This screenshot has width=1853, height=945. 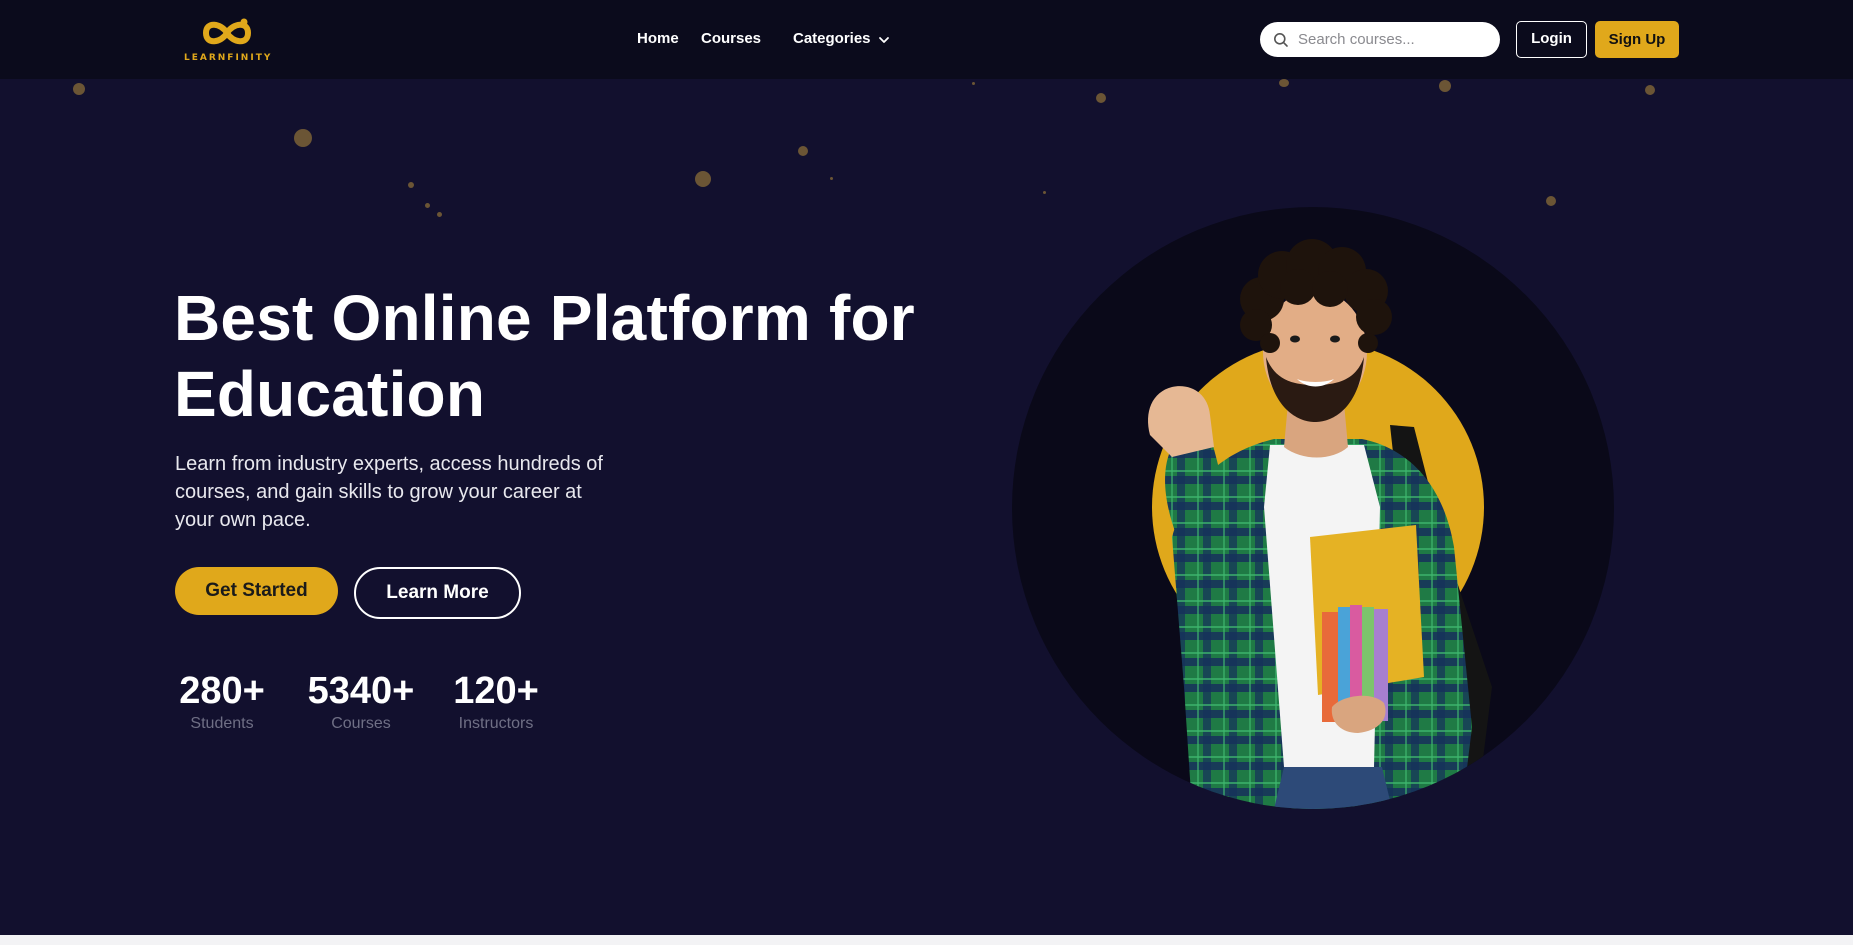 What do you see at coordinates (227, 31) in the screenshot?
I see `infinity-logo-icon` at bounding box center [227, 31].